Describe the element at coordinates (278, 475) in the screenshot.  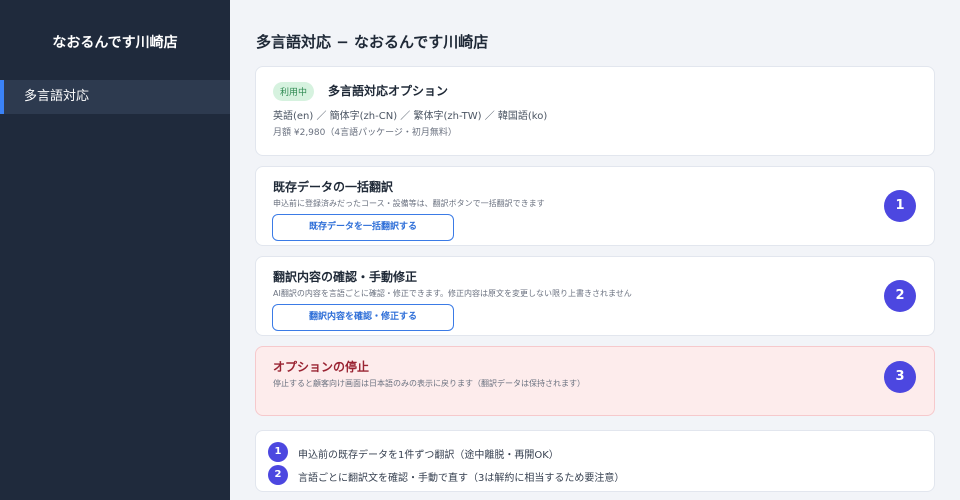
I see `note-number-badge: 2` at that location.